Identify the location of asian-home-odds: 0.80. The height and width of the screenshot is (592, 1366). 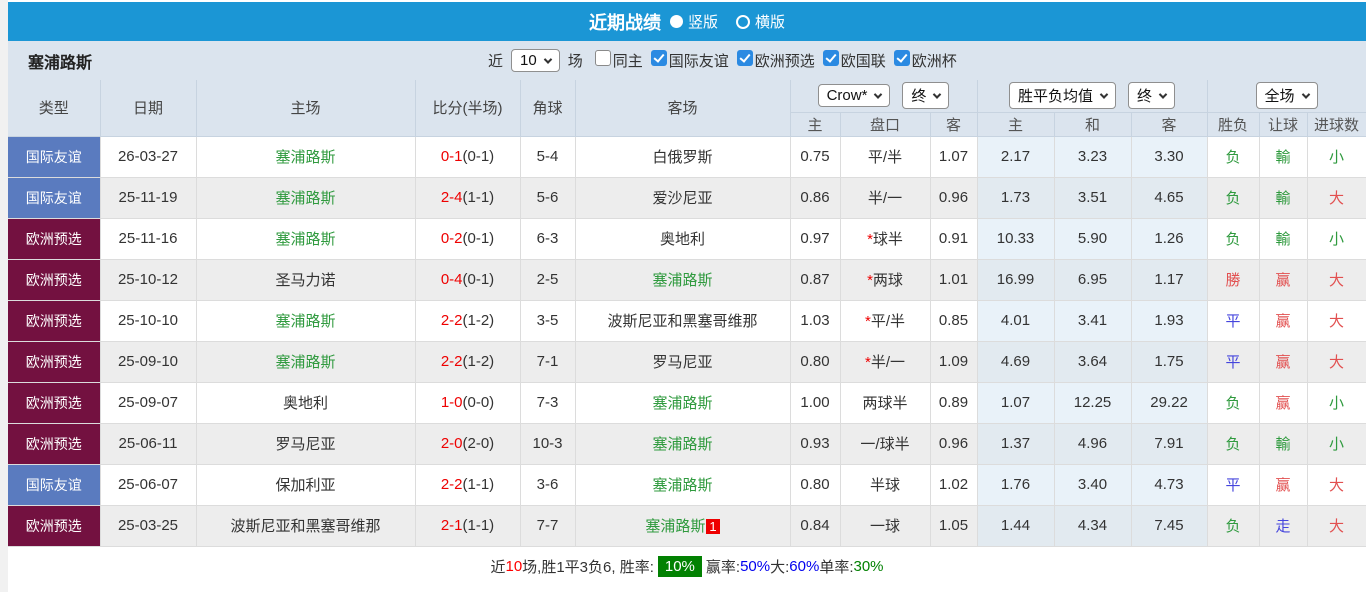
(815, 485).